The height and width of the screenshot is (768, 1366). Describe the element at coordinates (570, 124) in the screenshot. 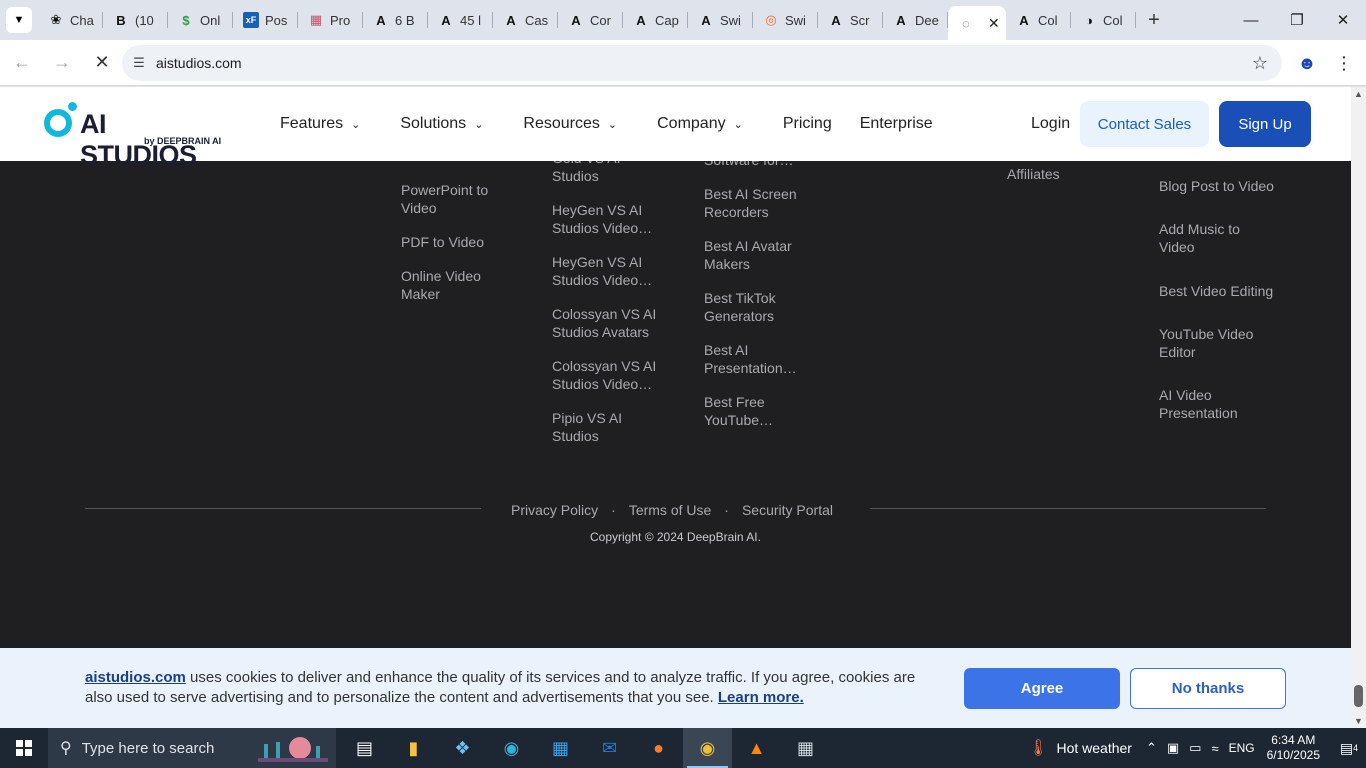

I see `menu-resources: Resources ⌄` at that location.